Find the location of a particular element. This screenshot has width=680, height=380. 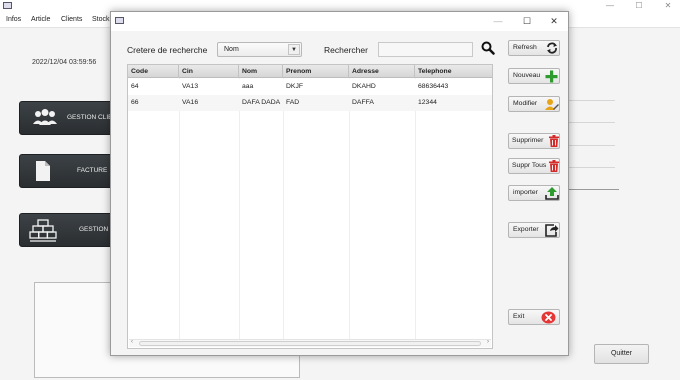

cell-adresse: DKAHD is located at coordinates (364, 86).